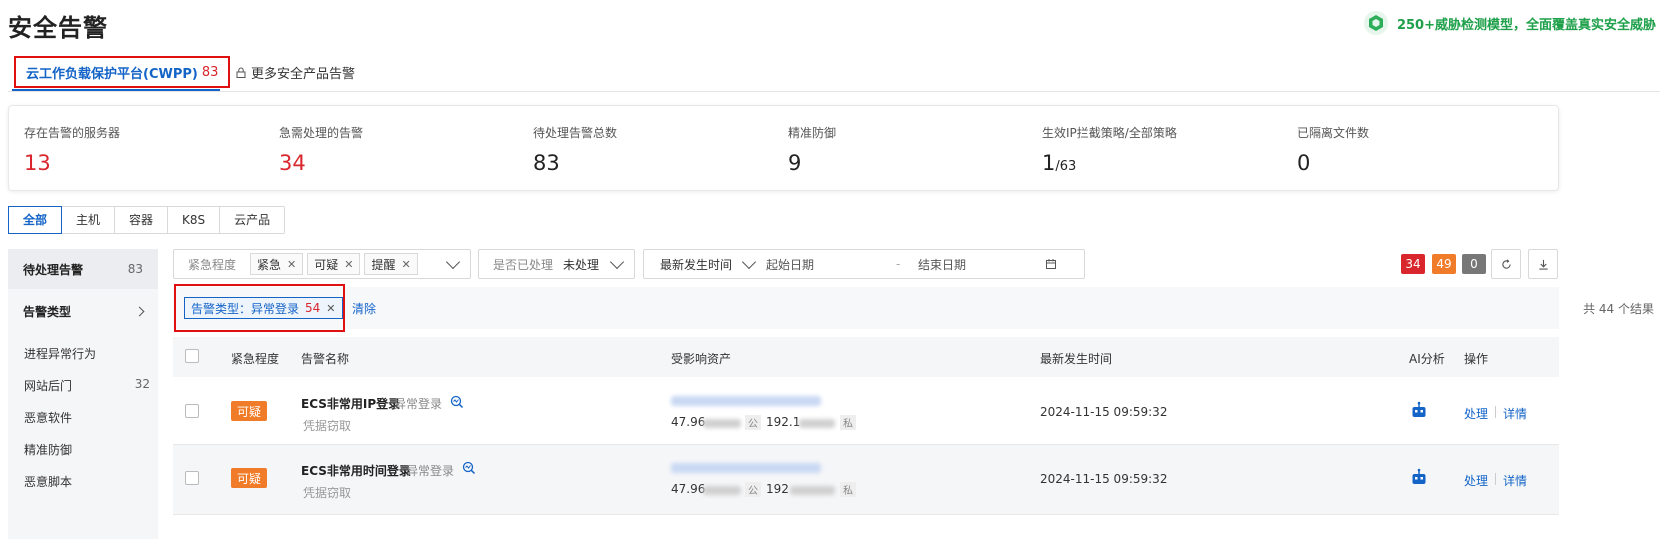 The image size is (1668, 539). Describe the element at coordinates (1076, 358) in the screenshot. I see `header-time: 最新发生时间` at that location.